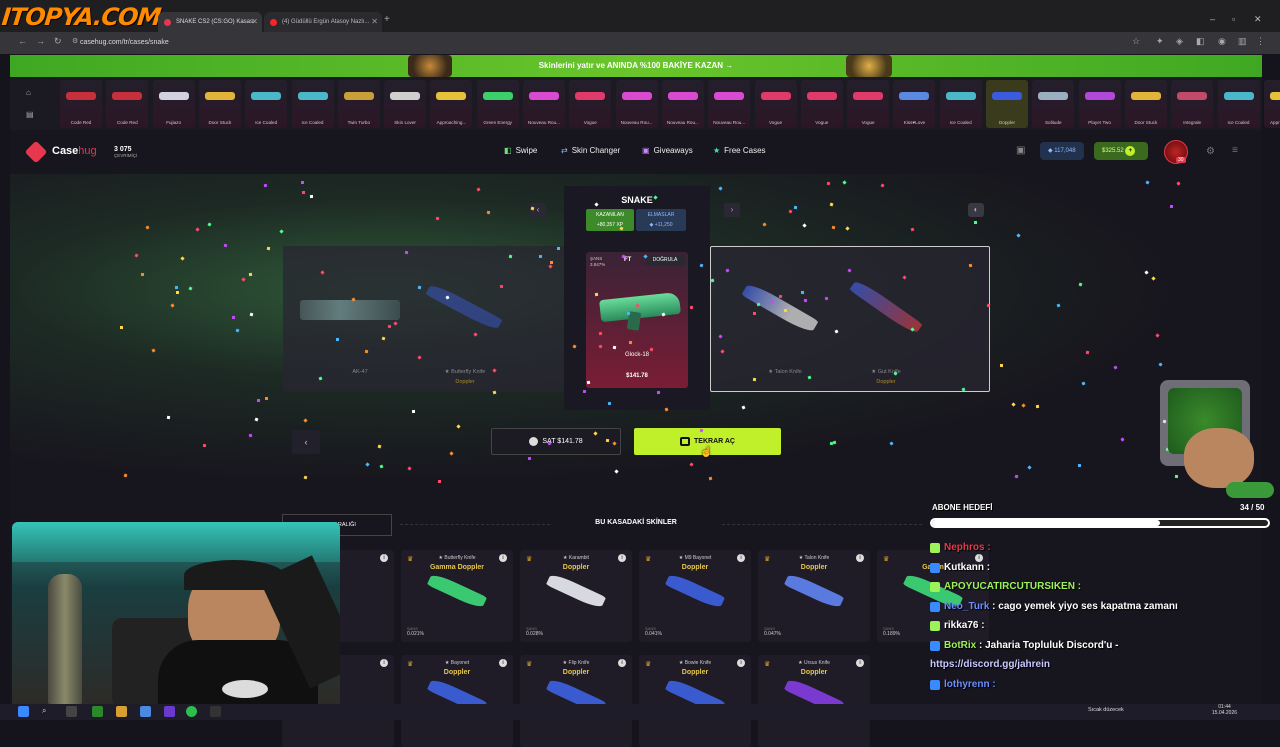 The image size is (1280, 747). Describe the element at coordinates (75, 41) in the screenshot. I see `site-info-icon: ⚙` at that location.